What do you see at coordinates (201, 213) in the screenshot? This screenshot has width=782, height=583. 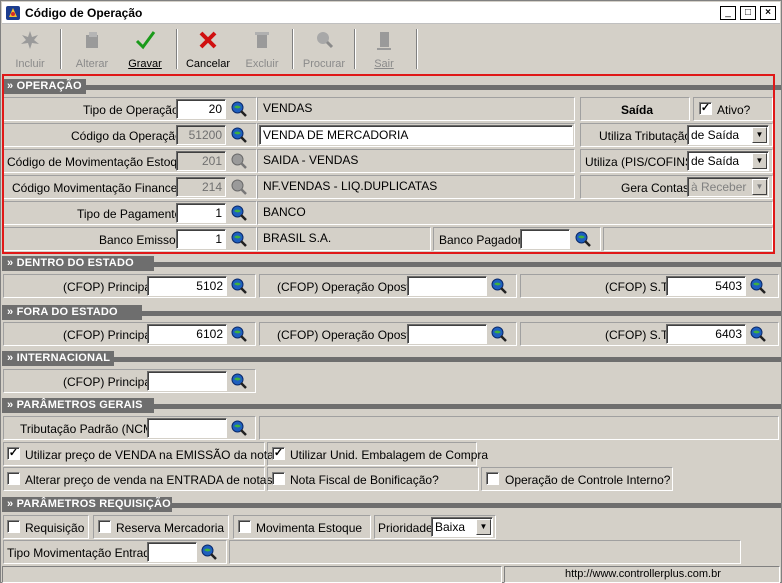 I see `tipo-pagamento-input: 1` at bounding box center [201, 213].